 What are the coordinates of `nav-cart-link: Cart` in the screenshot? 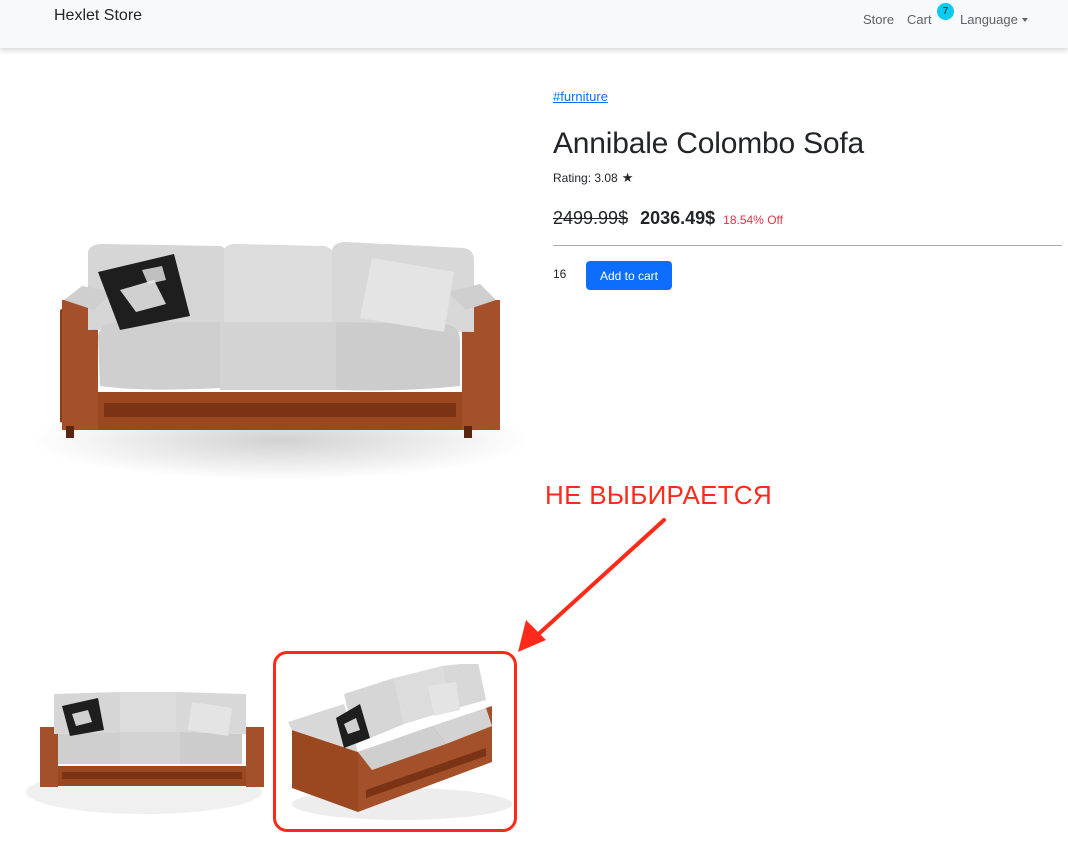 It's located at (919, 19).